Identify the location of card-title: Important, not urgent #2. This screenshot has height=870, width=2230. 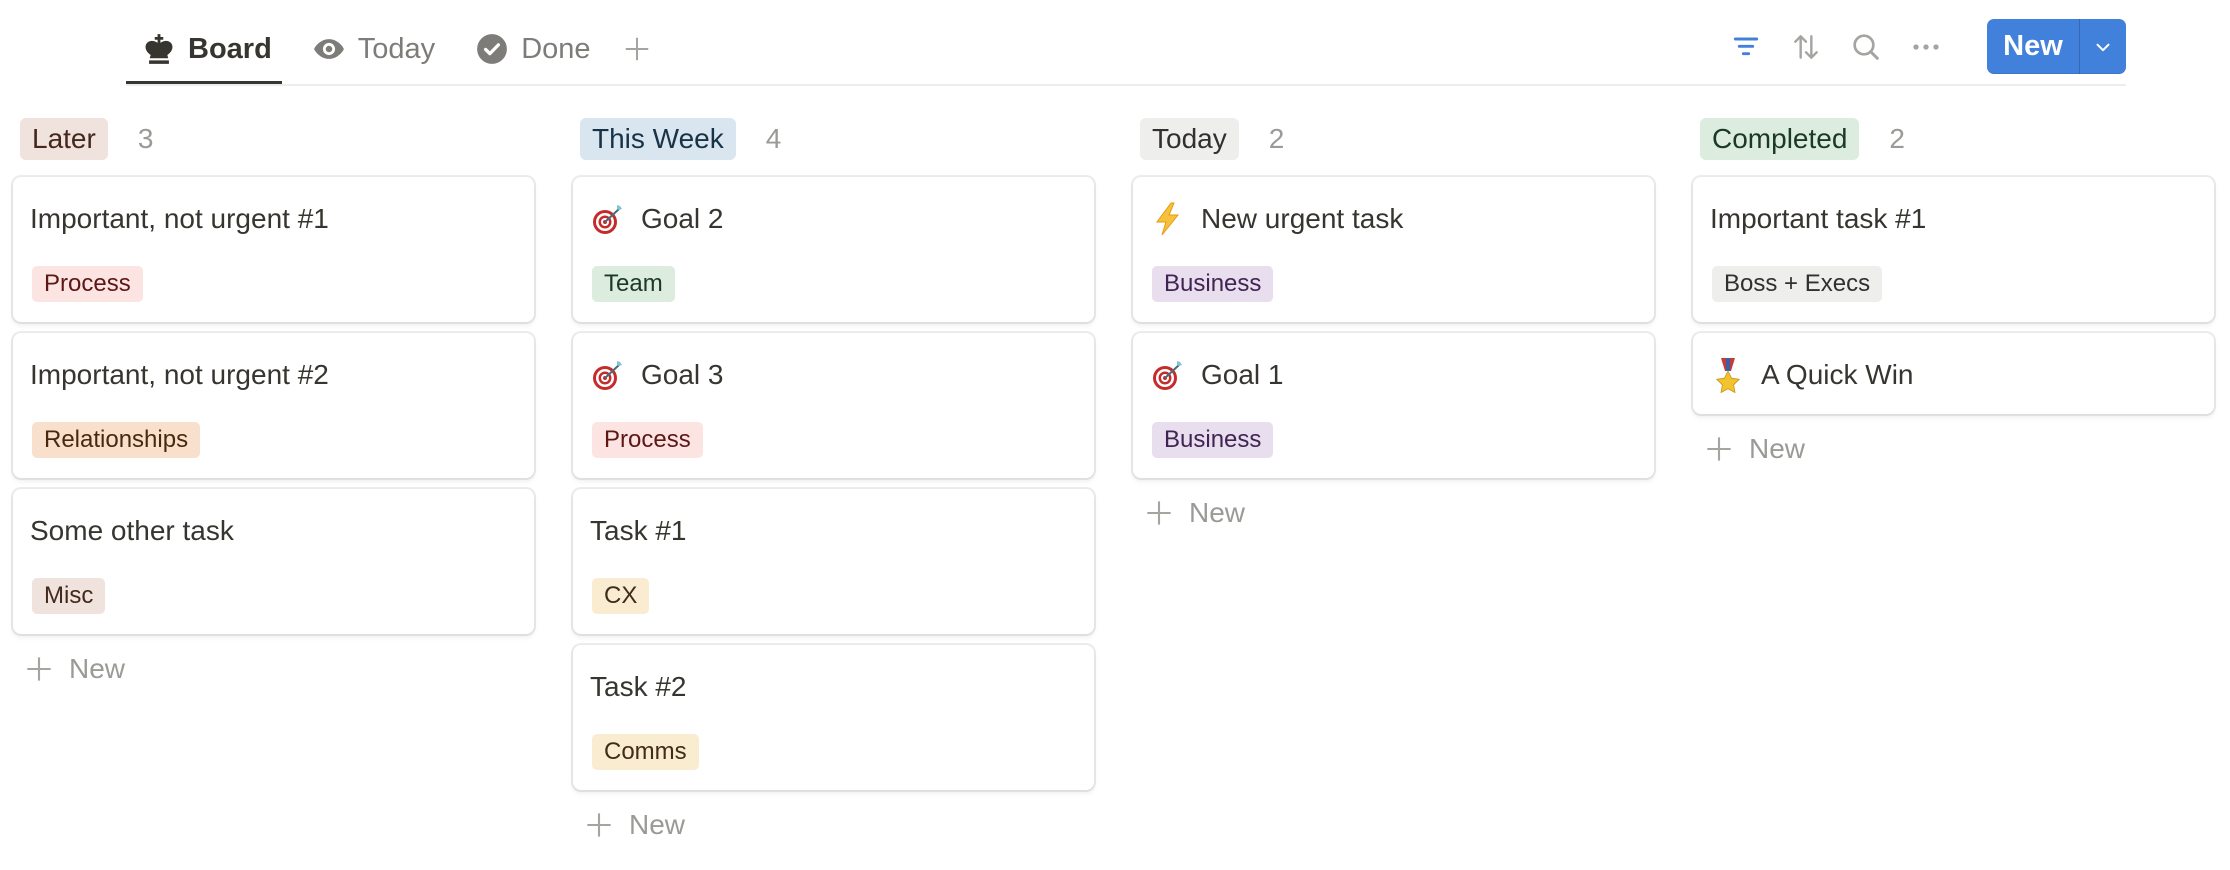
(179, 374).